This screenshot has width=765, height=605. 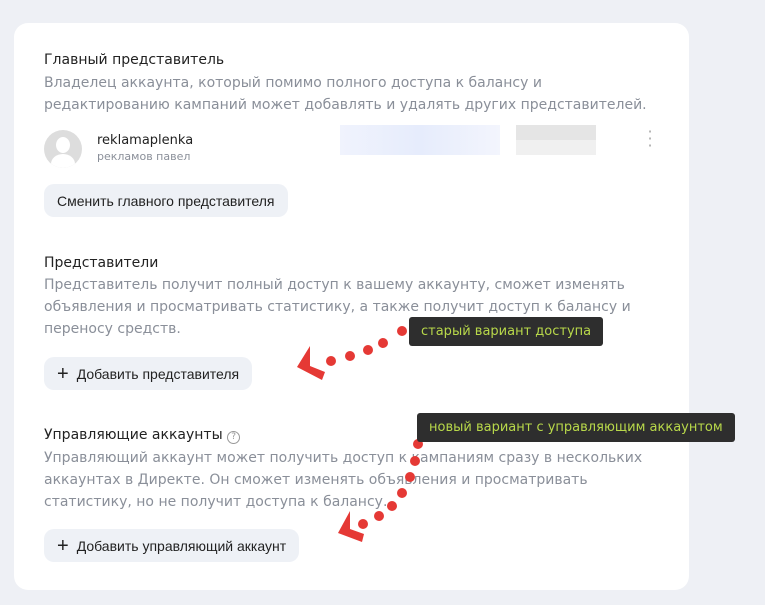 What do you see at coordinates (506, 331) in the screenshot?
I see `annotation-old-access: старый вариант доступа` at bounding box center [506, 331].